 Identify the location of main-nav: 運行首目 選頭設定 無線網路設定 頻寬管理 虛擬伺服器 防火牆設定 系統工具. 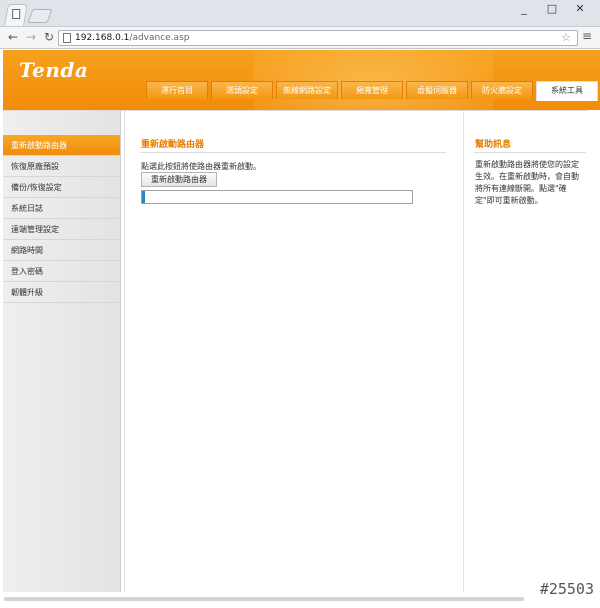
(373, 91).